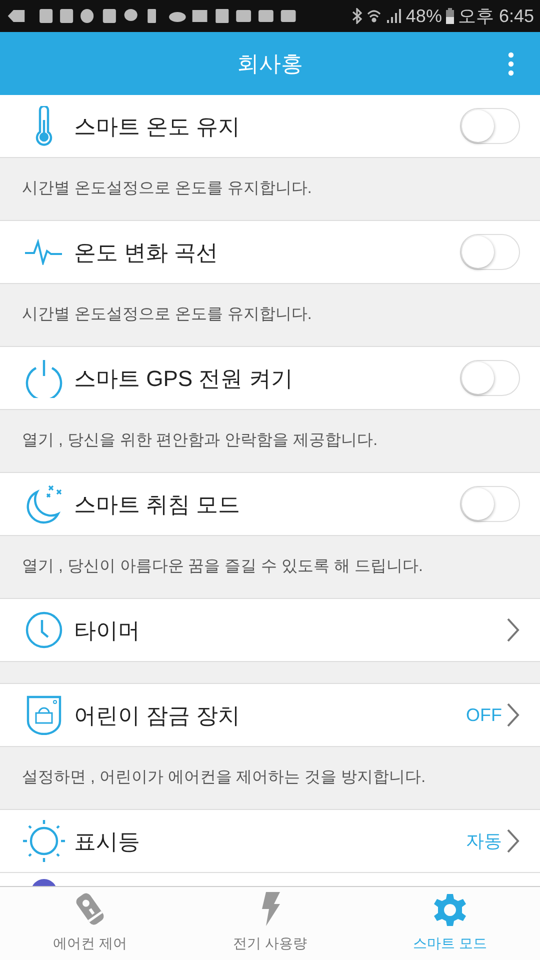  I want to click on sun-icon, so click(44, 841).